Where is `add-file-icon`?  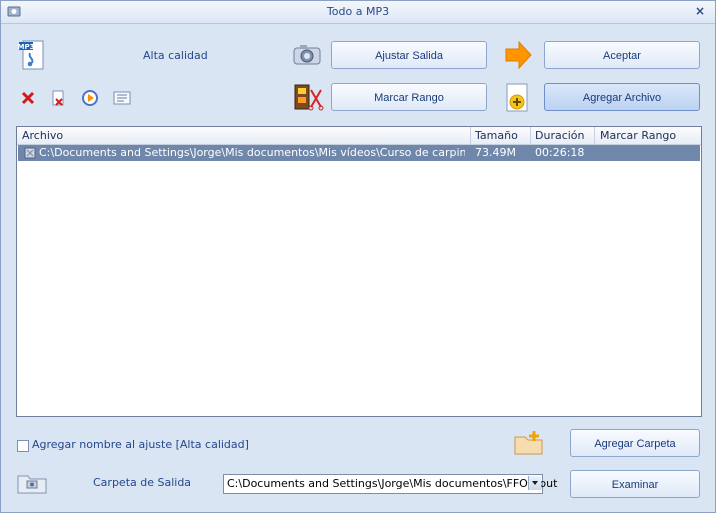 add-file-icon is located at coordinates (517, 97).